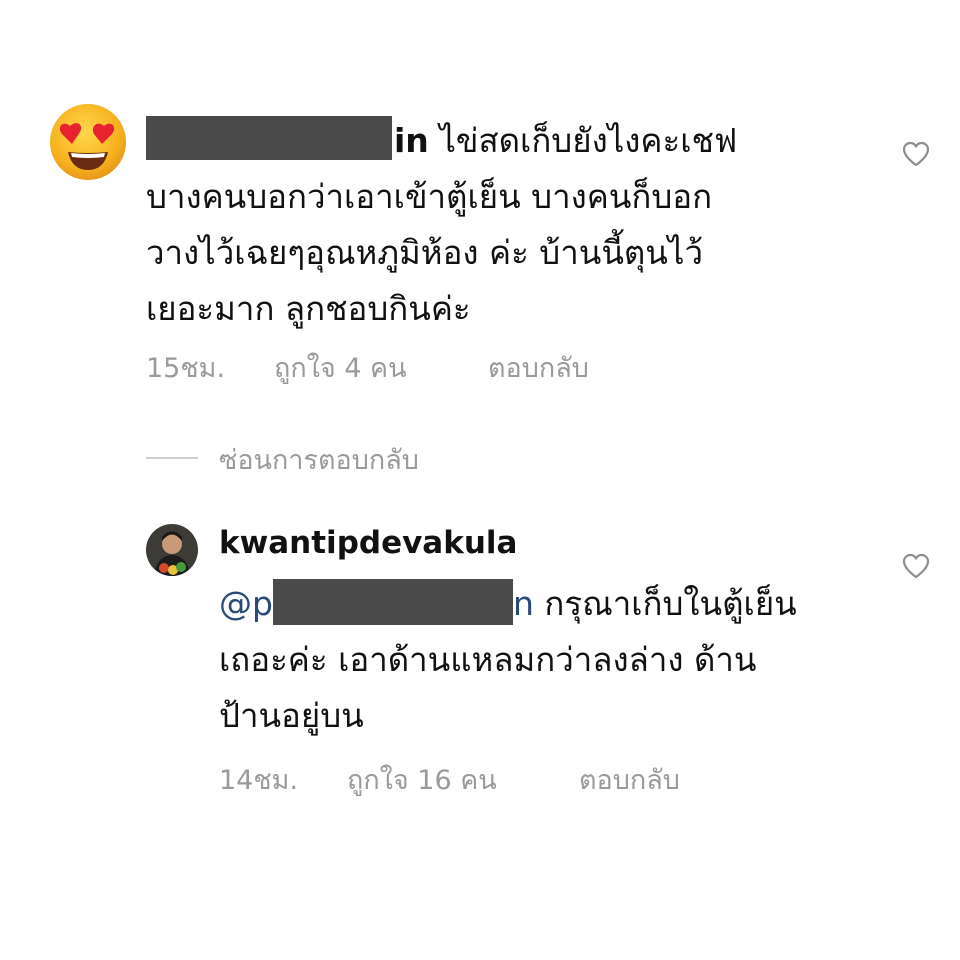 This screenshot has height=960, width=960. I want to click on reply-username: kwantipdevakula, so click(368, 543).